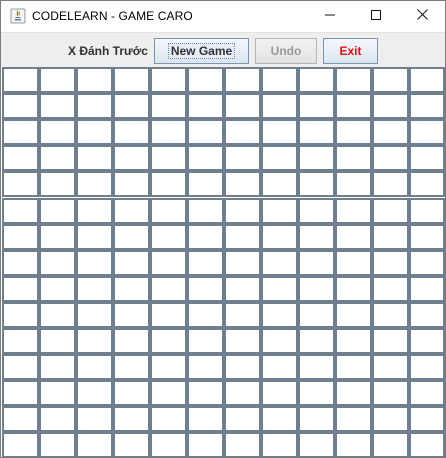 The height and width of the screenshot is (458, 446). I want to click on undo-button: Undo, so click(286, 51).